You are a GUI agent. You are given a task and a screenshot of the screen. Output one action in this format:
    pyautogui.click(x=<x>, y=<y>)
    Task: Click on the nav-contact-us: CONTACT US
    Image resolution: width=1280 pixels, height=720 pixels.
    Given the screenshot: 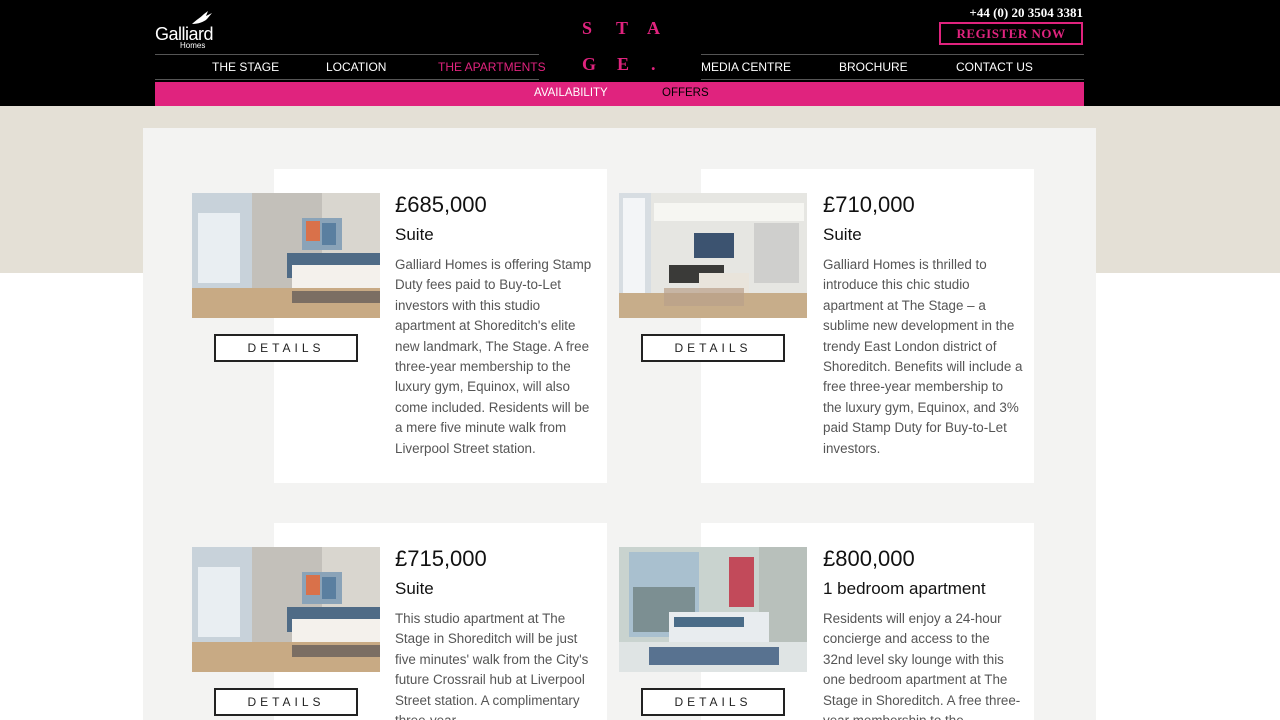 What is the action you would take?
    pyautogui.click(x=994, y=67)
    